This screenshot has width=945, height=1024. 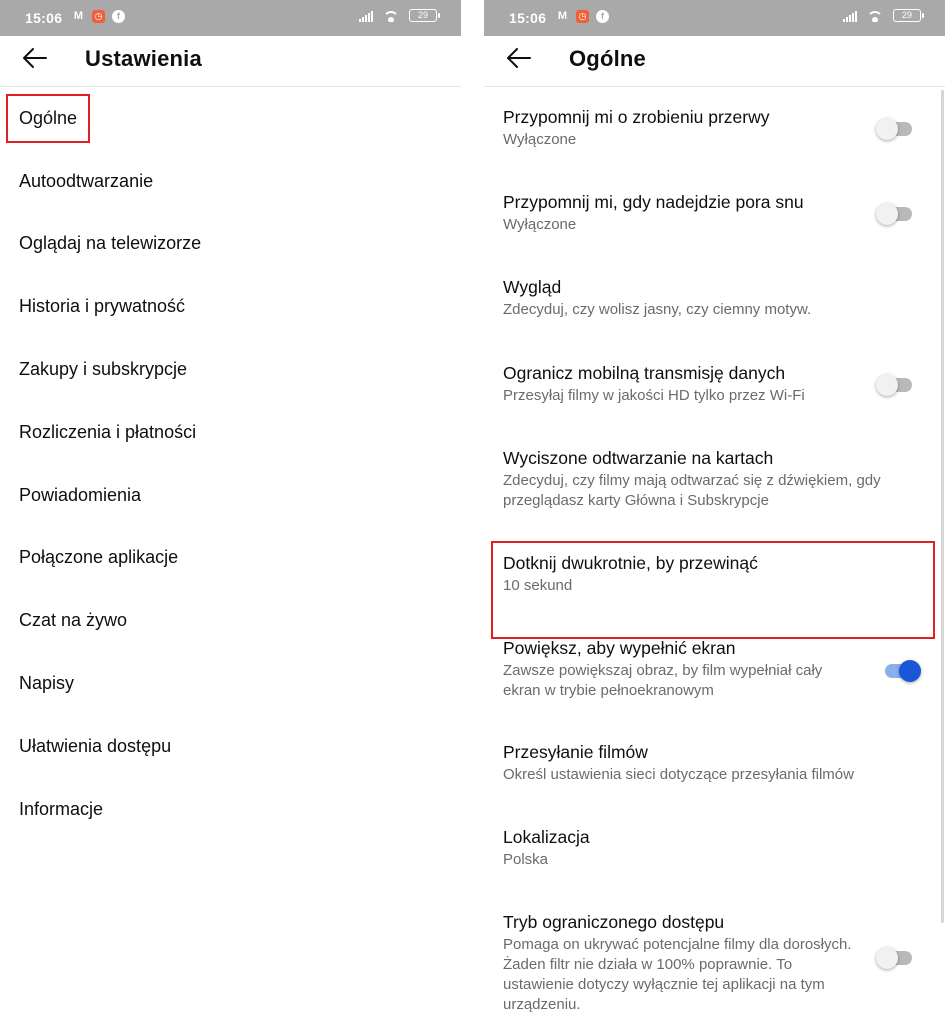 I want to click on menu-item-about: Informacje, so click(x=230, y=809).